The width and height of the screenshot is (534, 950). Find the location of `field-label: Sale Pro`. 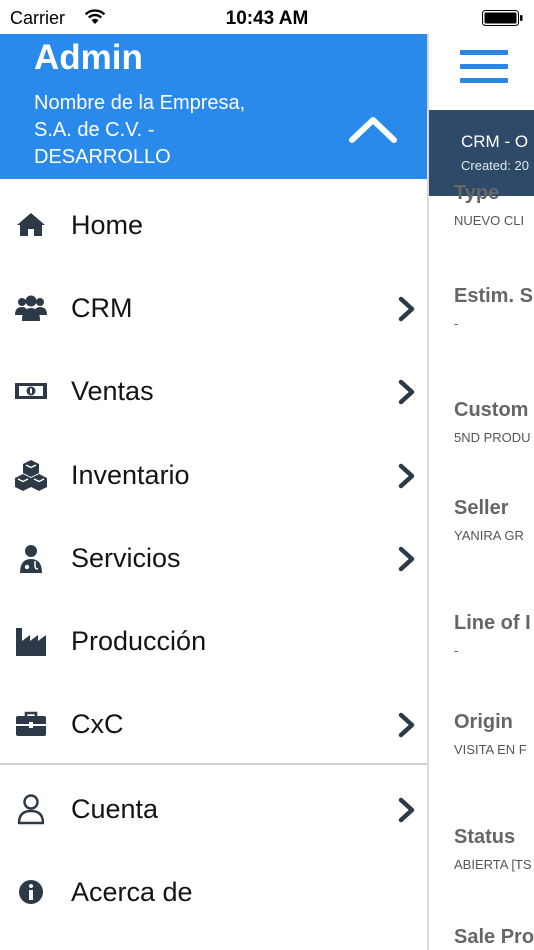

field-label: Sale Pro is located at coordinates (494, 937).